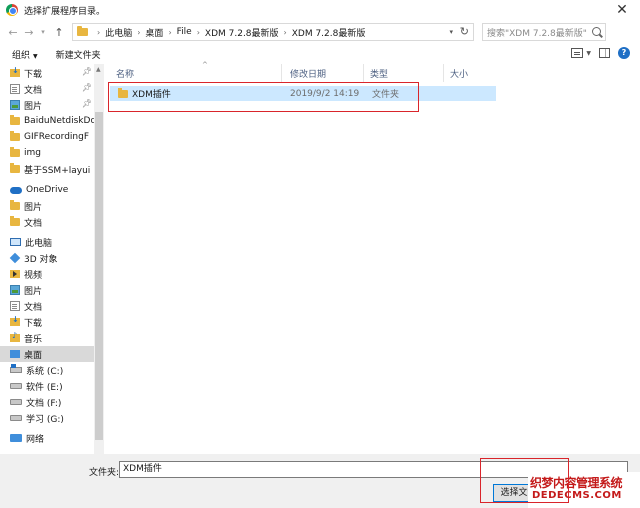 This screenshot has height=508, width=640. Describe the element at coordinates (577, 53) in the screenshot. I see `change-view-icon` at that location.